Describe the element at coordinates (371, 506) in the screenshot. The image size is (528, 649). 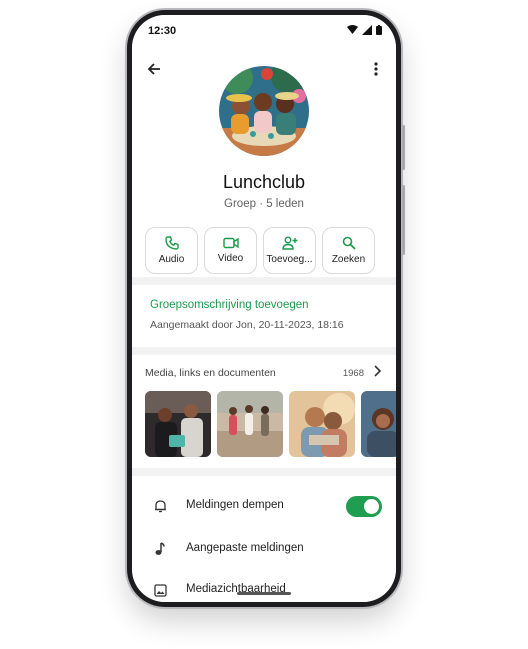
I see `toggle-knob` at that location.